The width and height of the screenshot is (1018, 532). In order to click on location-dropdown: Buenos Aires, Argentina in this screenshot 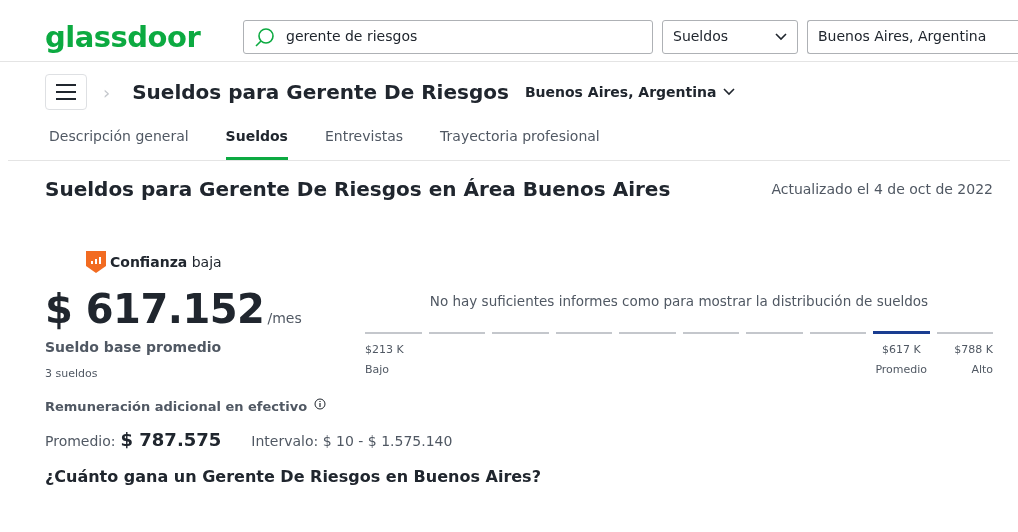, I will do `click(629, 92)`.